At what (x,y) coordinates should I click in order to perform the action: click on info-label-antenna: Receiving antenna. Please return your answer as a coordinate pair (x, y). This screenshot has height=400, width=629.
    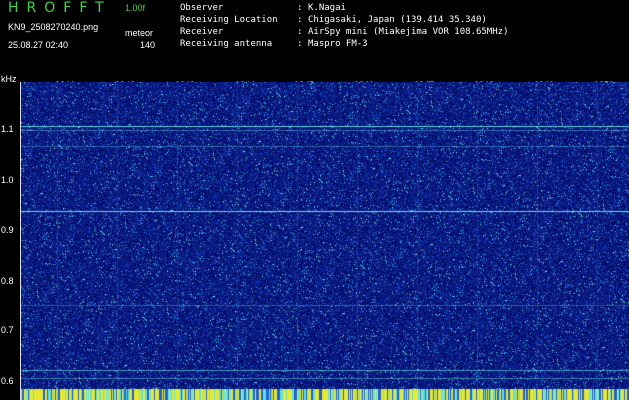
    Looking at the image, I should click on (226, 44).